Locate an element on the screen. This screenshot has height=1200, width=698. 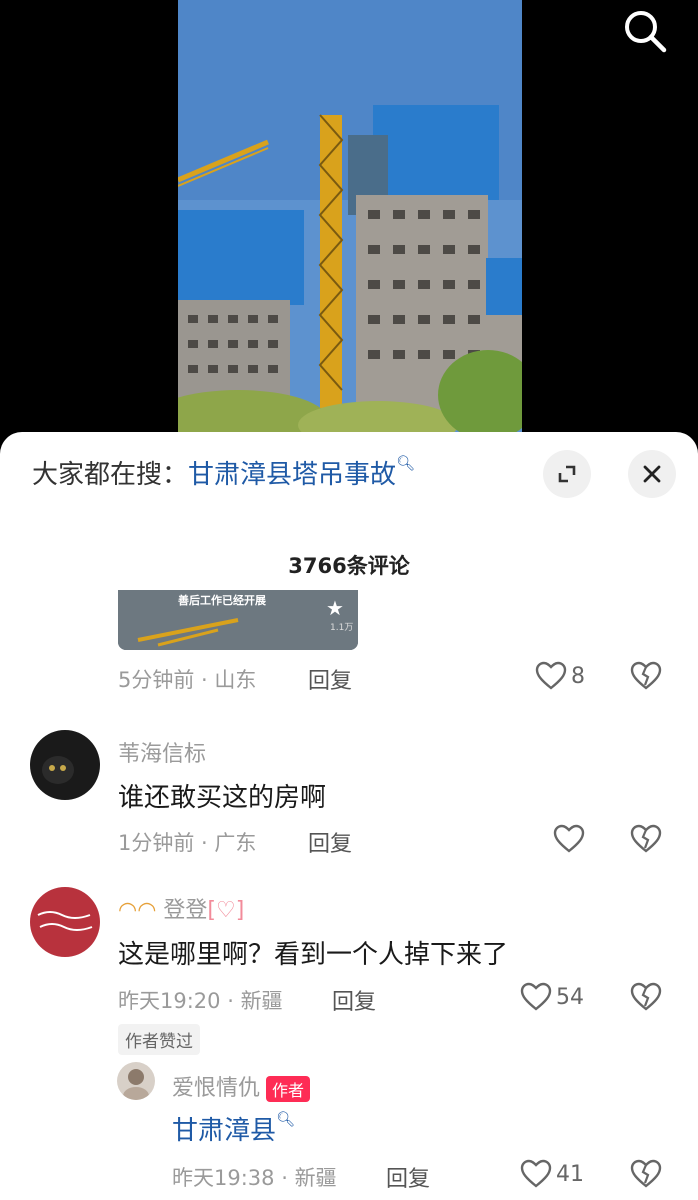
comment-username: 苇海信标 is located at coordinates (162, 752).